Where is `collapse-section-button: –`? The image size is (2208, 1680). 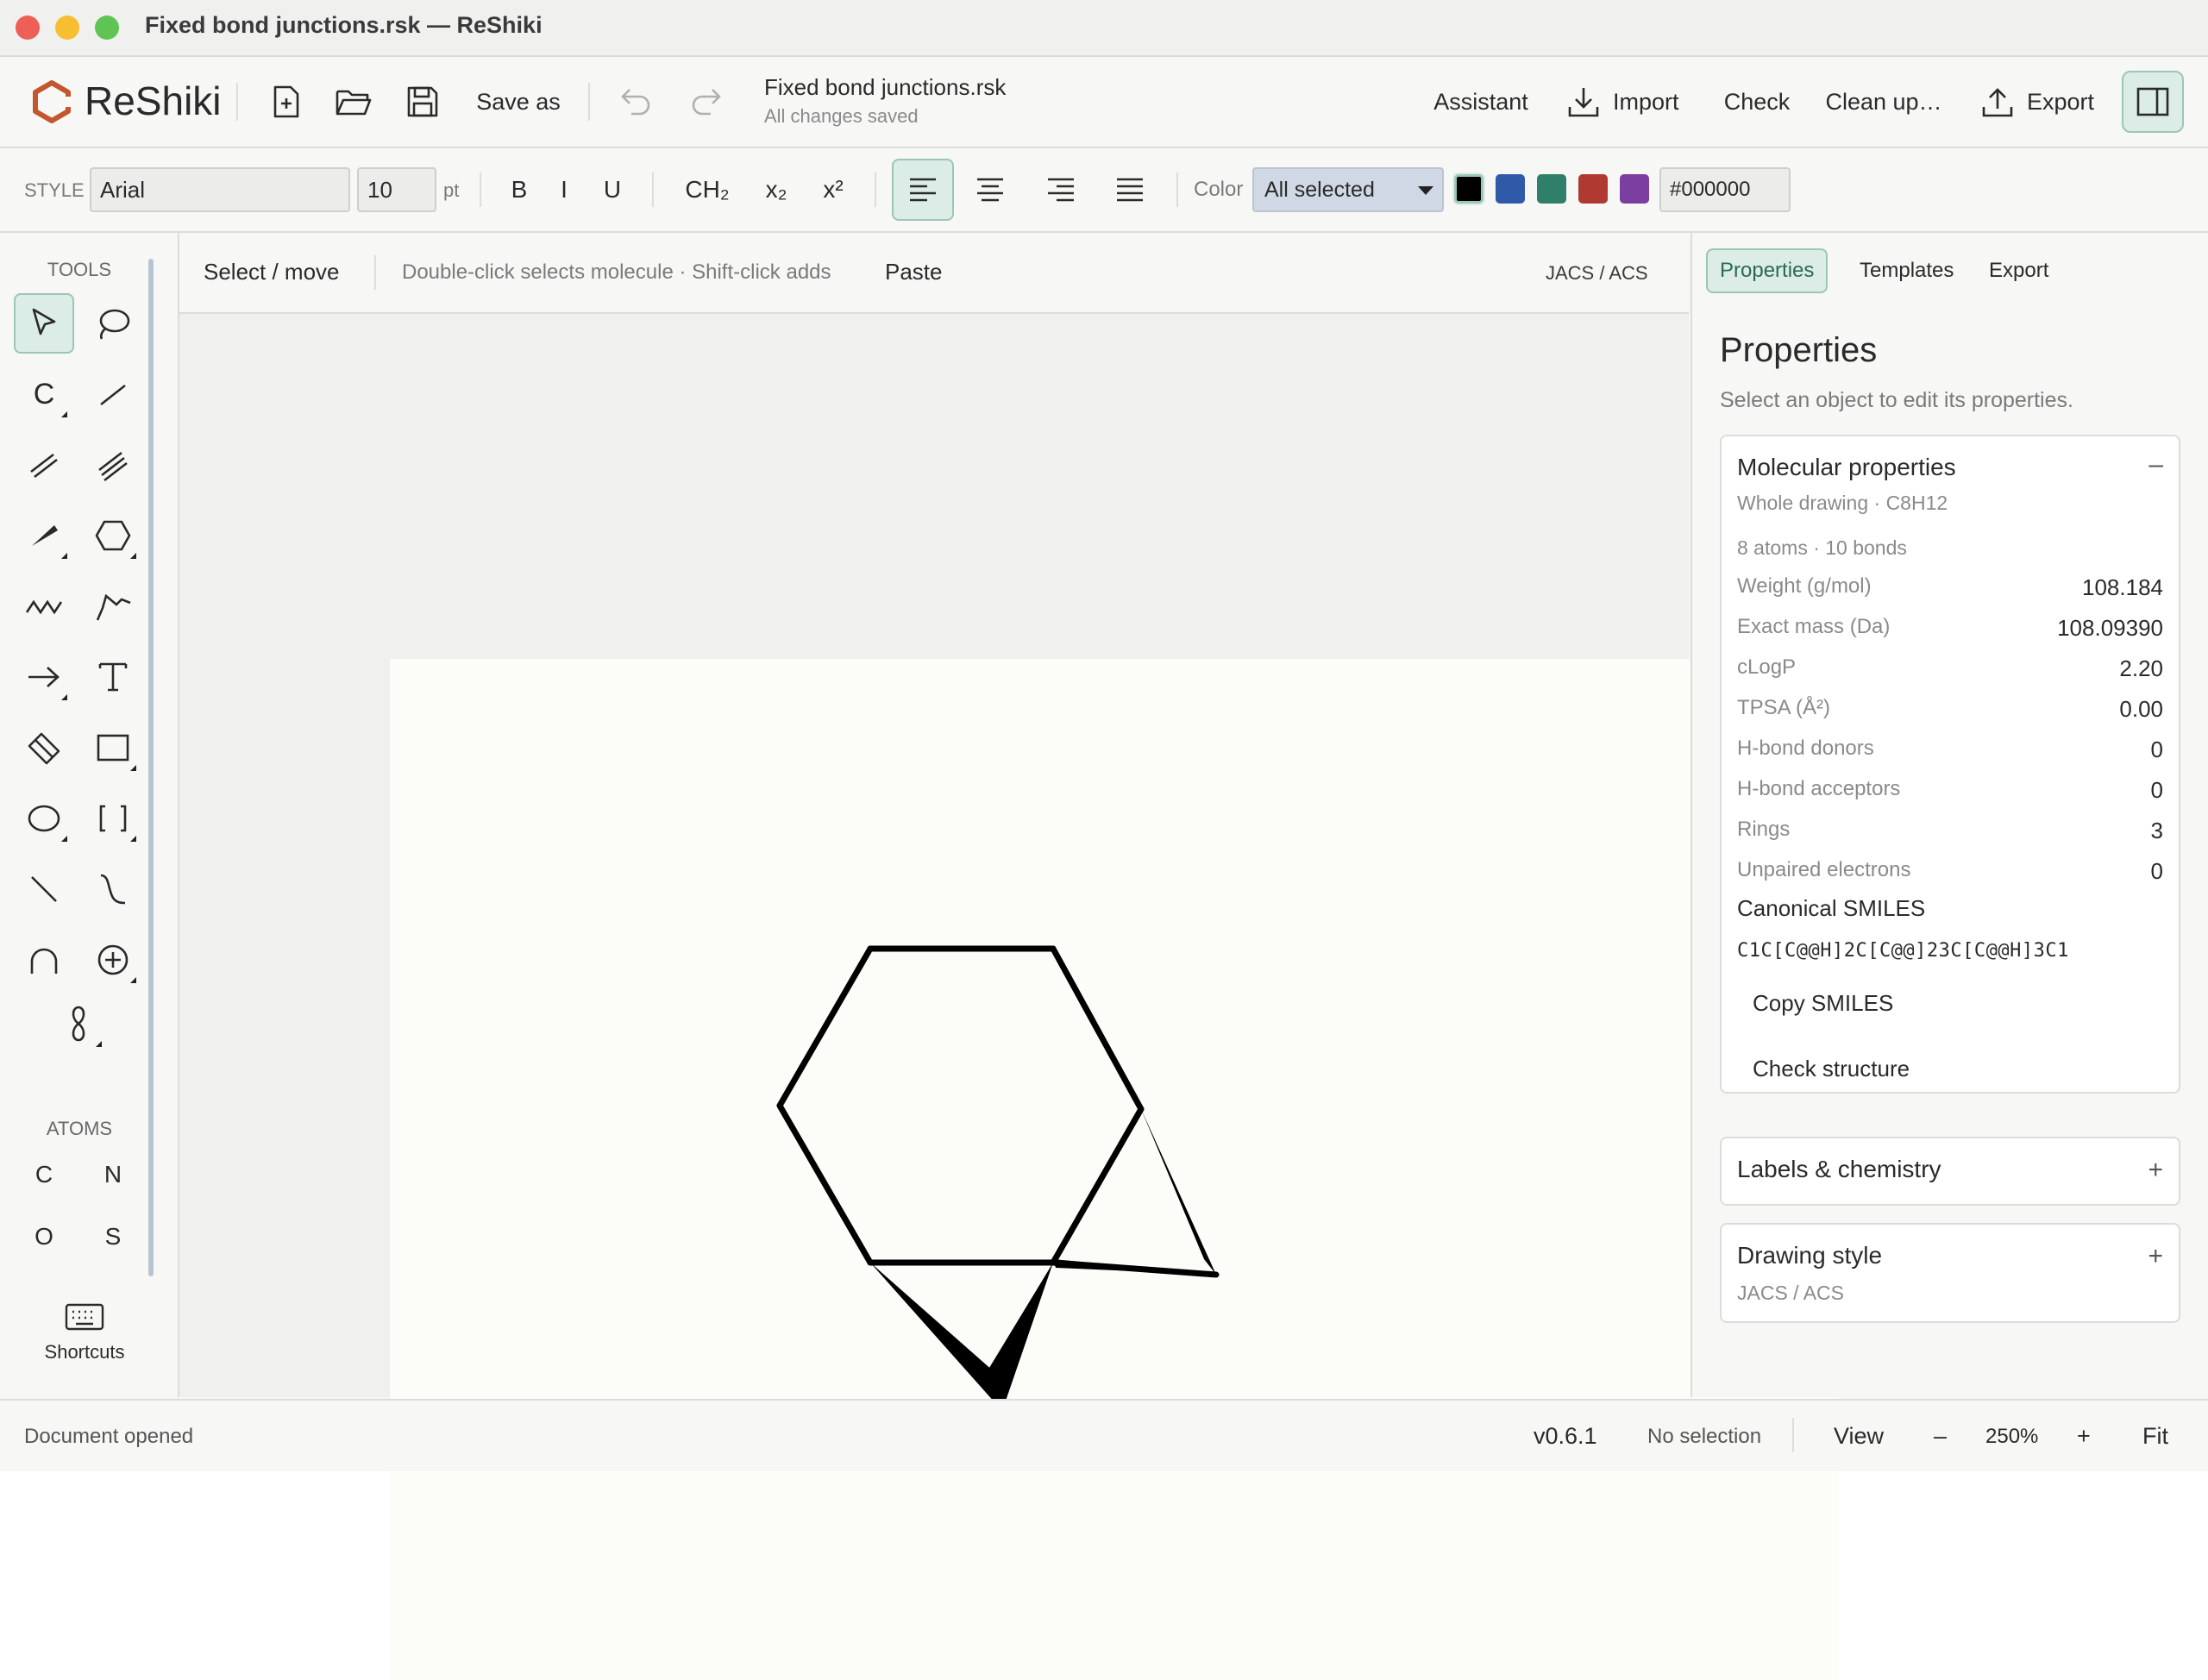 collapse-section-button: – is located at coordinates (2156, 465).